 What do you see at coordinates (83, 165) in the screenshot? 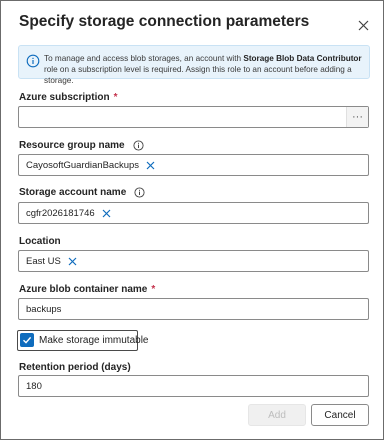
I see `resource-group-value: CayosoftGuardianBackups` at bounding box center [83, 165].